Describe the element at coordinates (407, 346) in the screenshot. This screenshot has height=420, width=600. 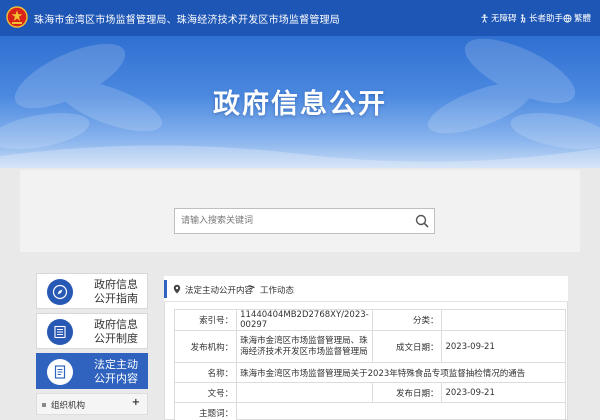
I see `created-date-label: 成文日期：` at that location.